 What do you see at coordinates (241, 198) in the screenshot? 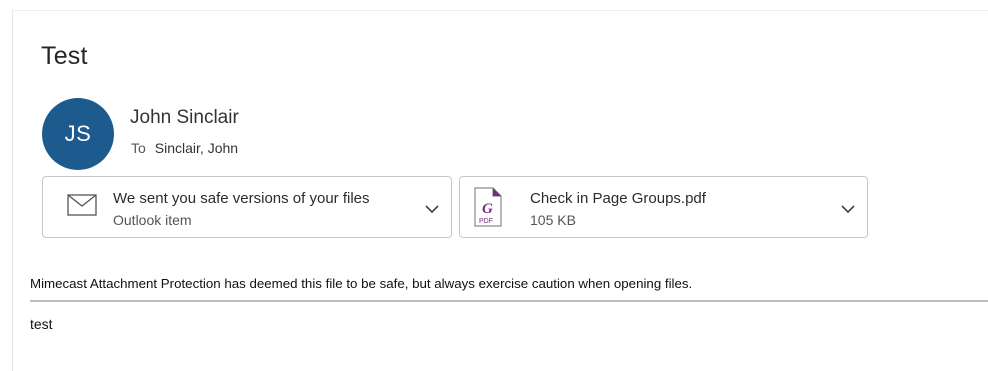
I see `attachment-title: We sent you safe versions of your files` at bounding box center [241, 198].